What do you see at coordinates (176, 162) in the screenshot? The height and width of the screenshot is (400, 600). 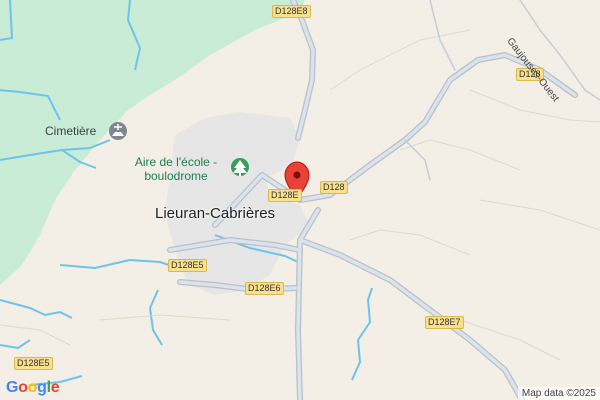 I see `park-label-line1: Aire de l'école -` at bounding box center [176, 162].